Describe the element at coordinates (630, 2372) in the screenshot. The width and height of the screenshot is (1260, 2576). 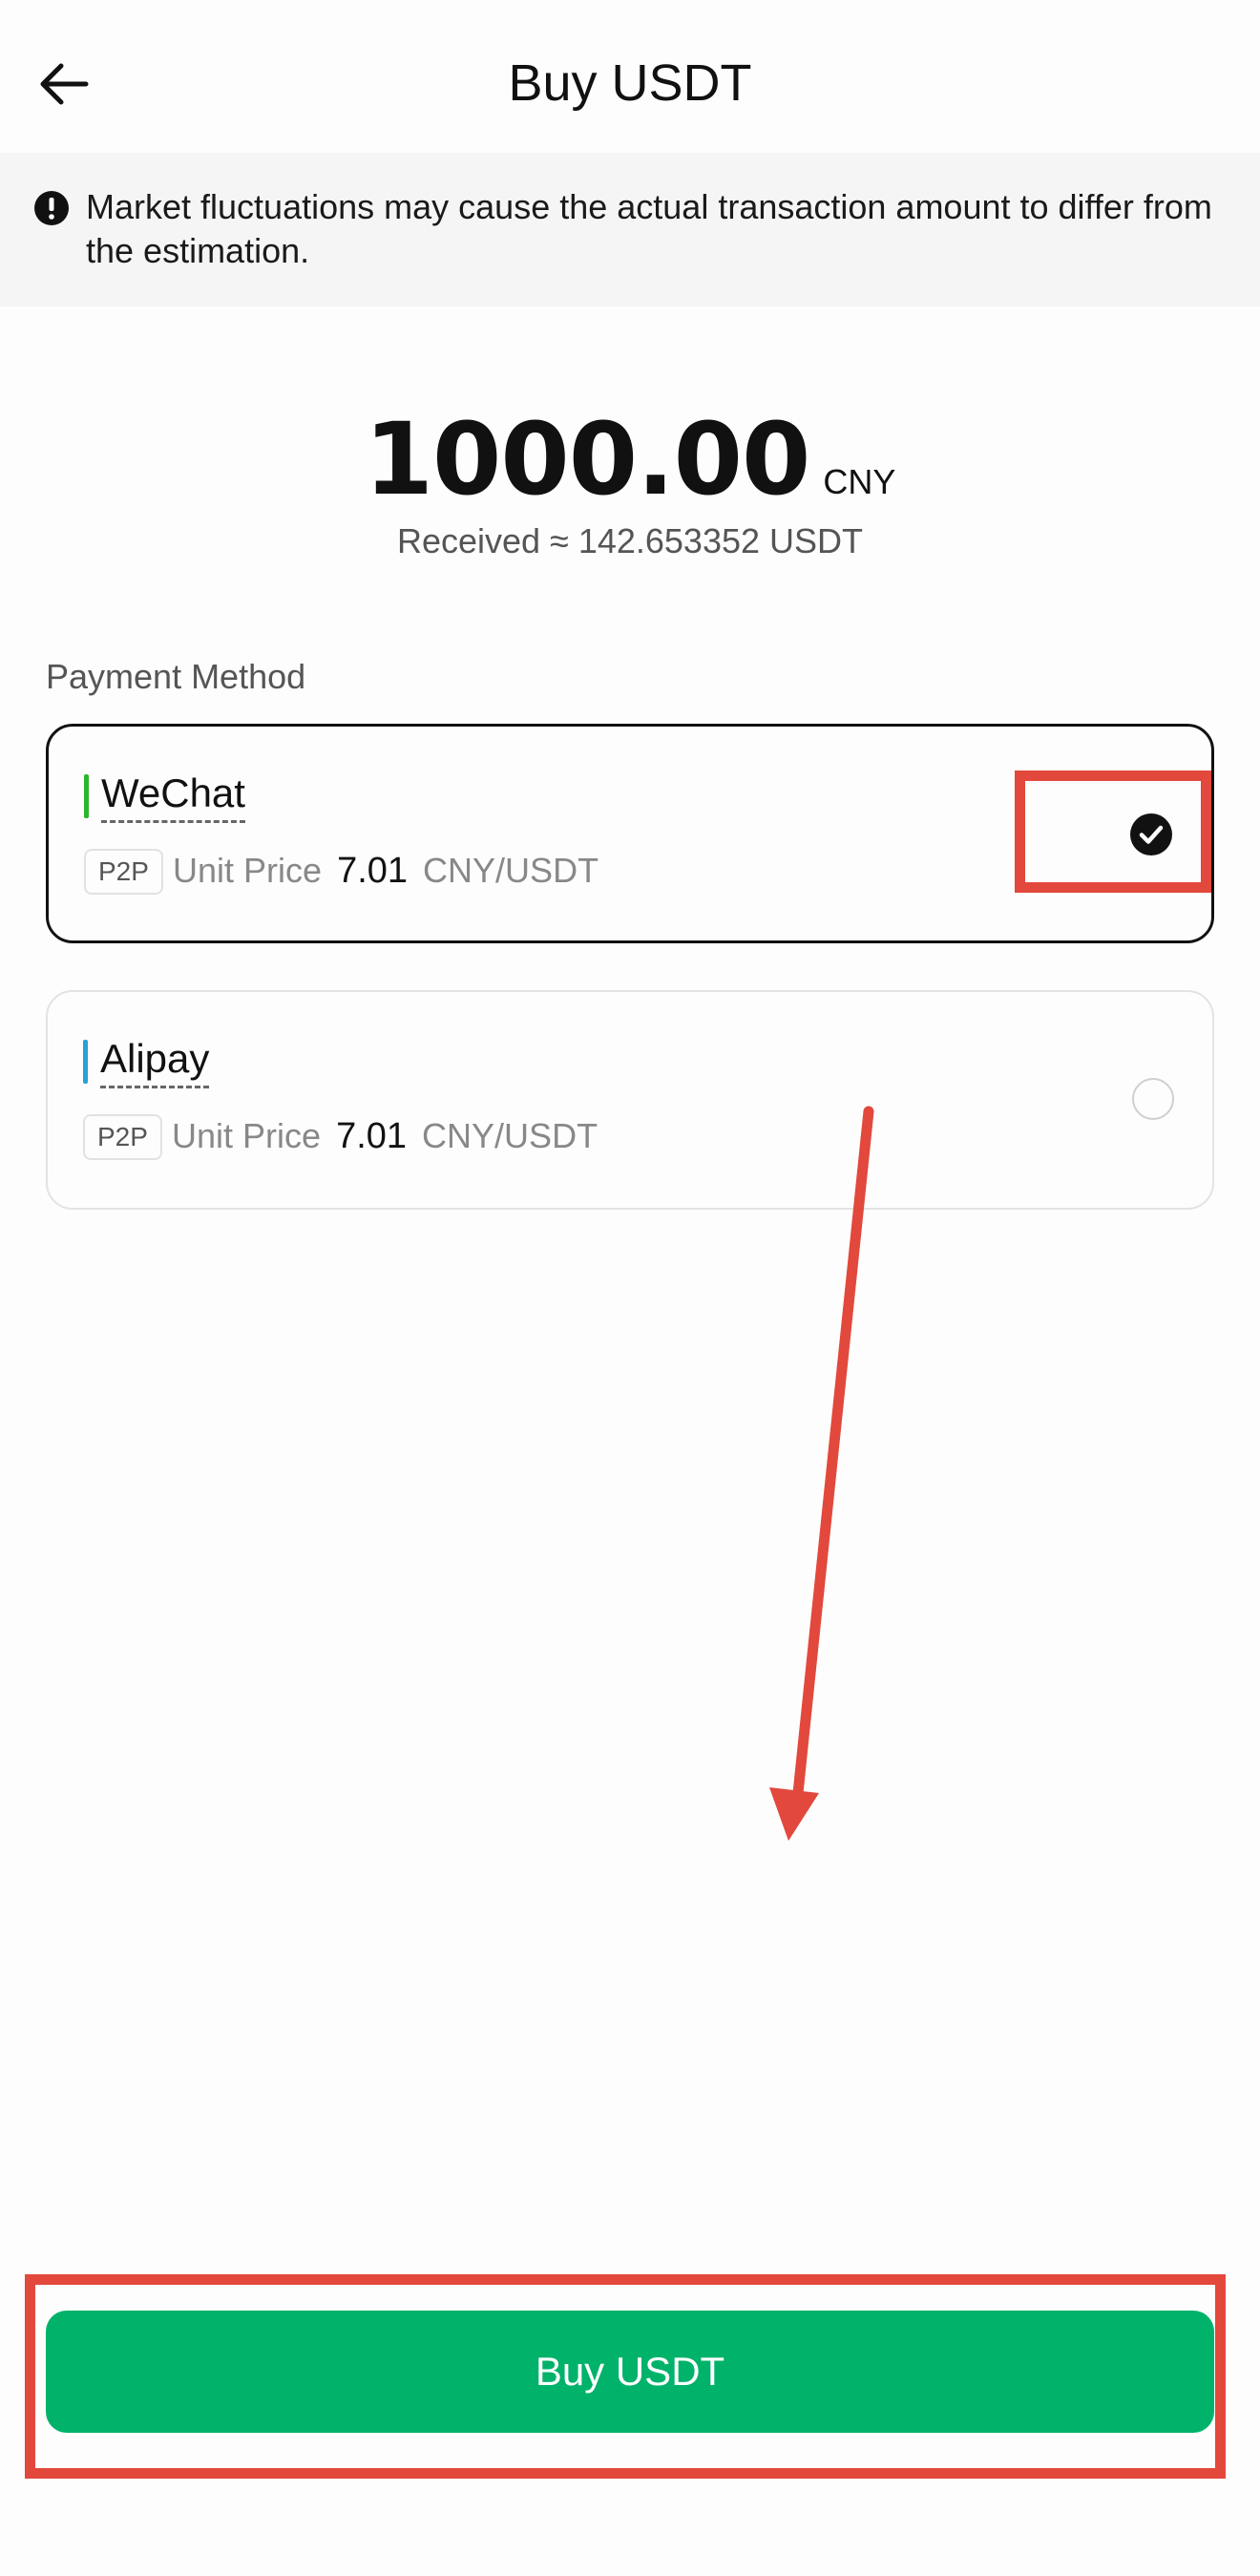
I see `buy-usdt-button: Buy USDT` at that location.